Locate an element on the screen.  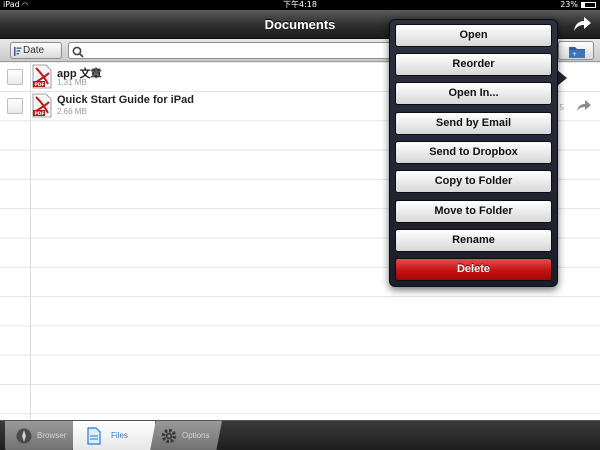
send-to-dropbox-button: Send to Dropbox is located at coordinates (473, 152).